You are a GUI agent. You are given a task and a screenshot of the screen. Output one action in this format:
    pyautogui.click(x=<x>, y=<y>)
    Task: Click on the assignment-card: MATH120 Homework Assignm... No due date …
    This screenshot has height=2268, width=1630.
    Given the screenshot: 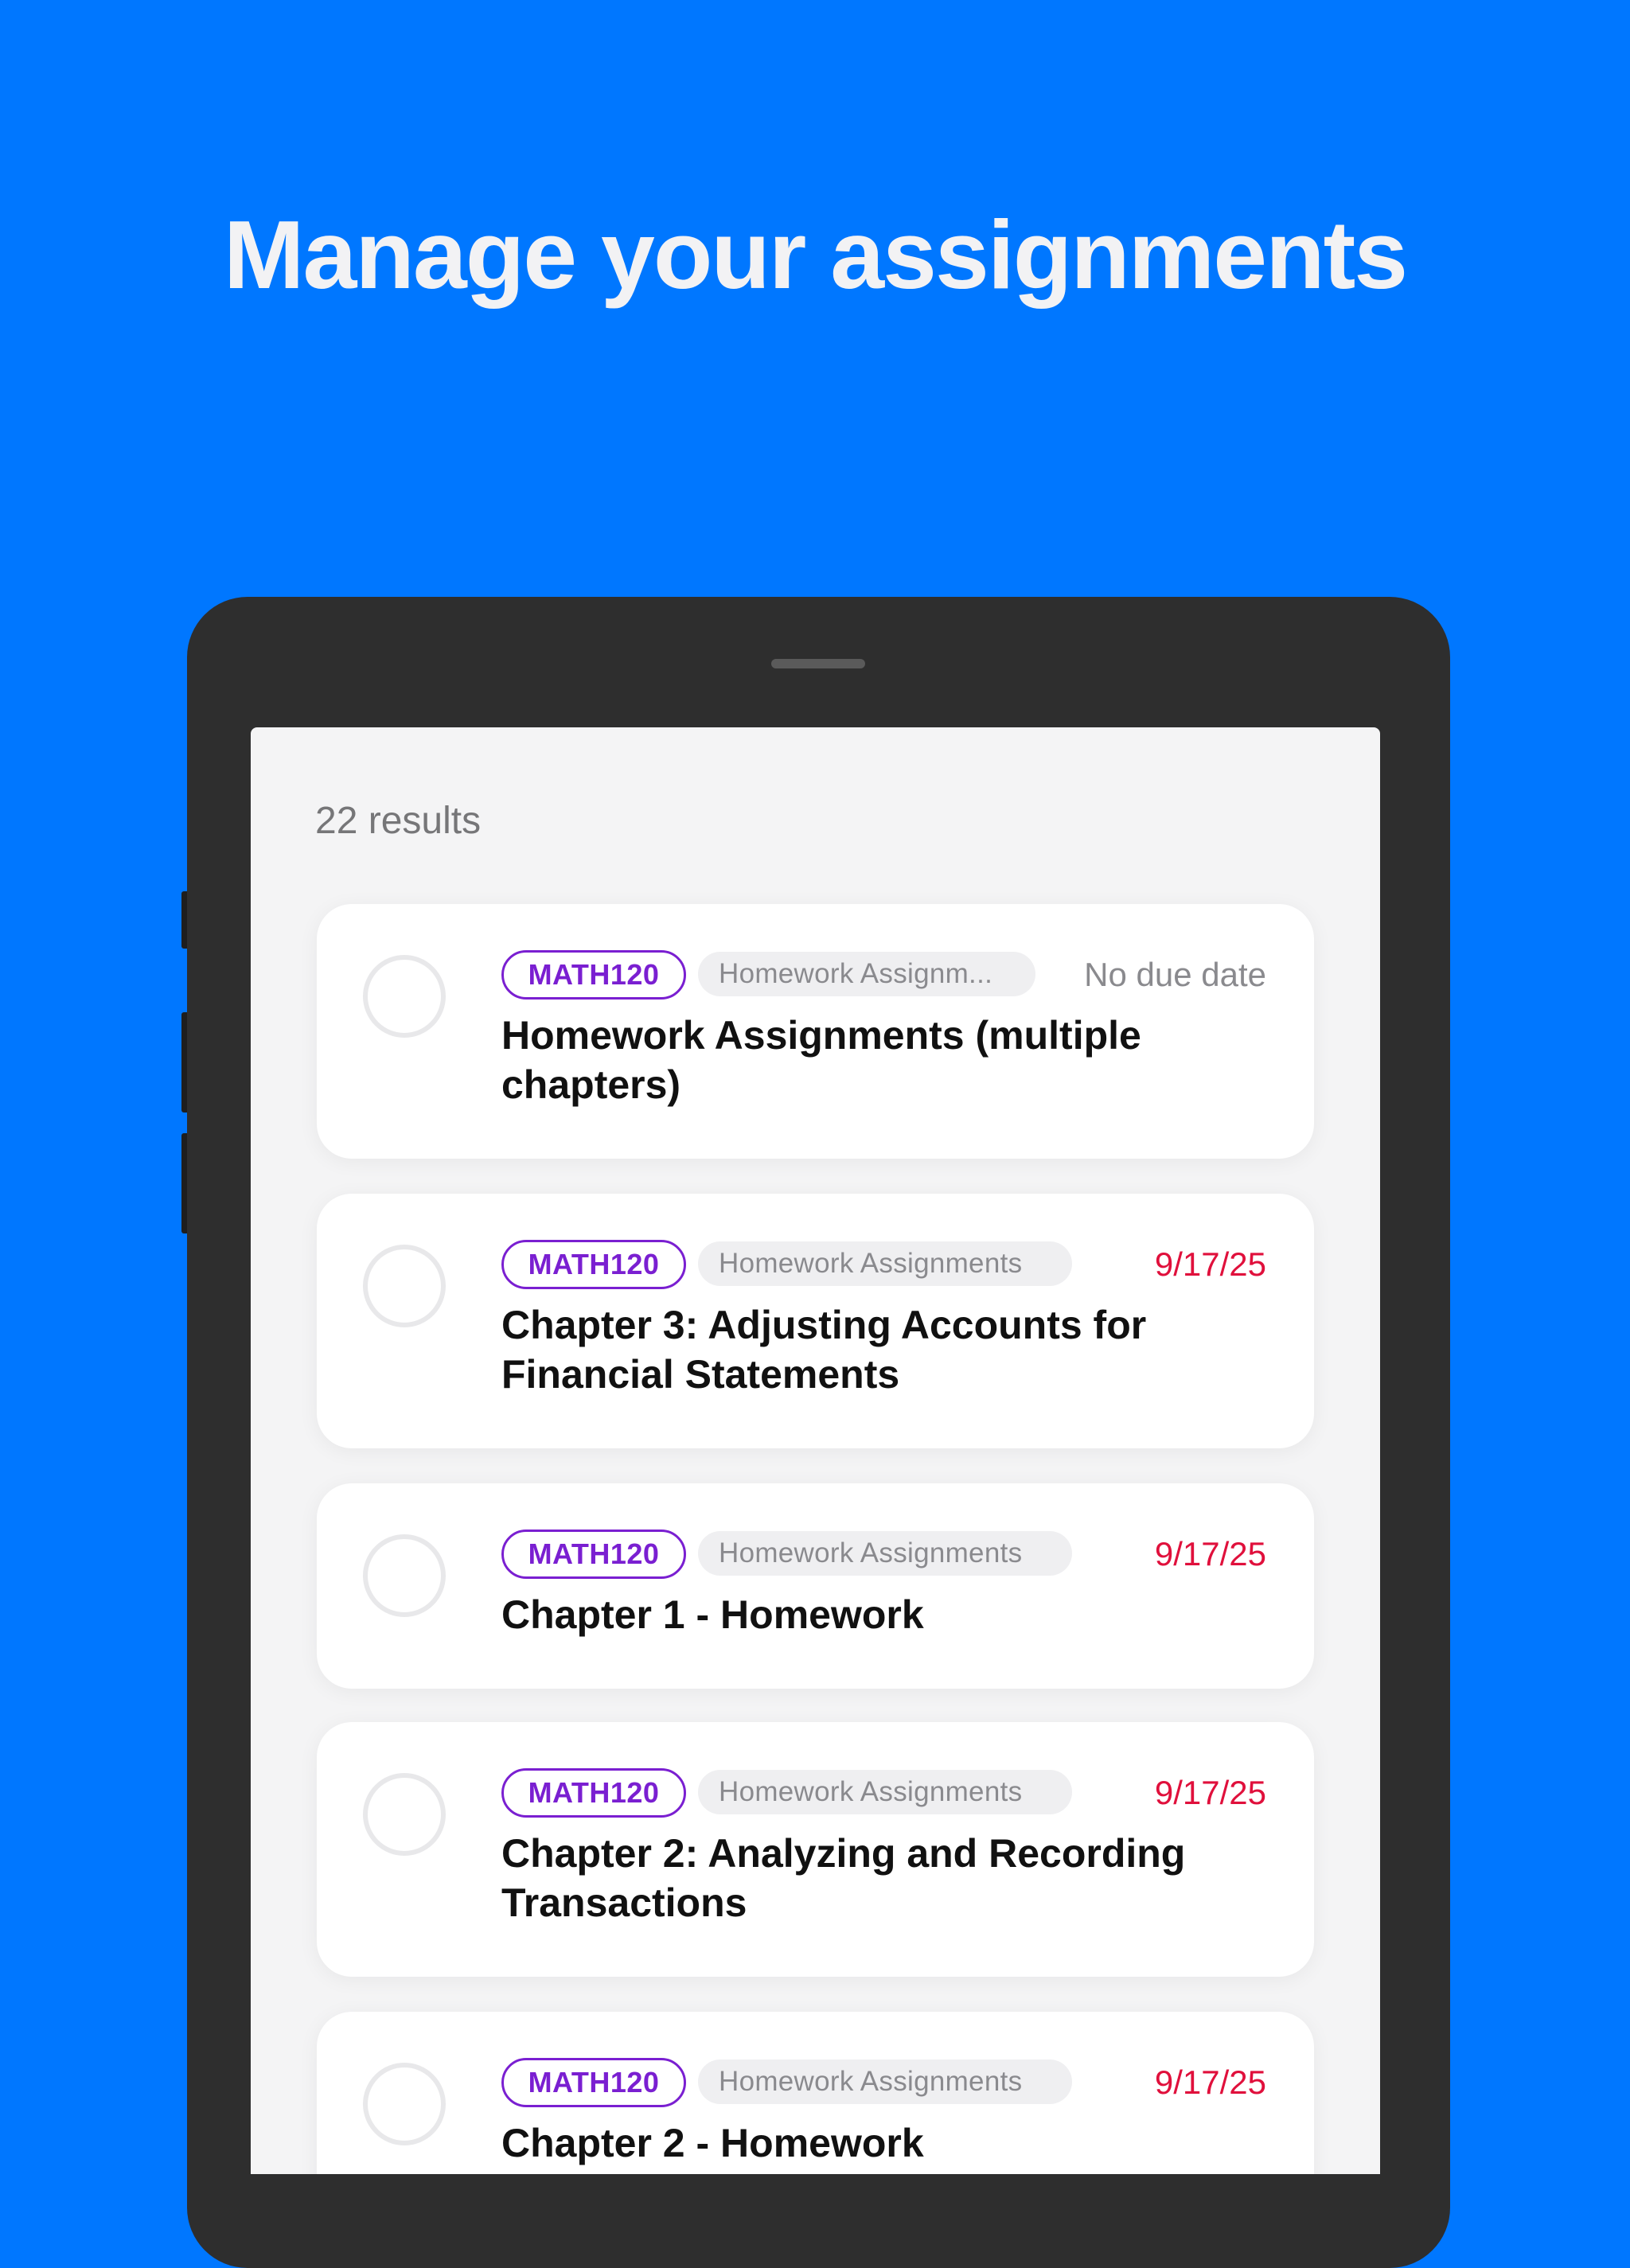 What is the action you would take?
    pyautogui.click(x=815, y=1031)
    